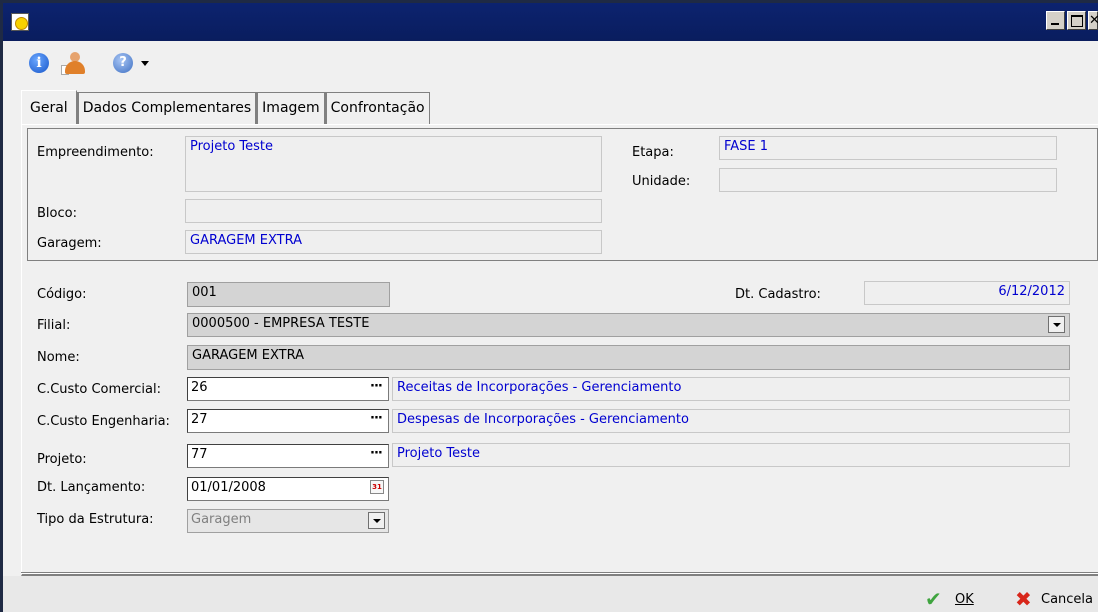 The width and height of the screenshot is (1098, 612). What do you see at coordinates (393, 164) in the screenshot?
I see `empreendimento-field: Projeto Teste` at bounding box center [393, 164].